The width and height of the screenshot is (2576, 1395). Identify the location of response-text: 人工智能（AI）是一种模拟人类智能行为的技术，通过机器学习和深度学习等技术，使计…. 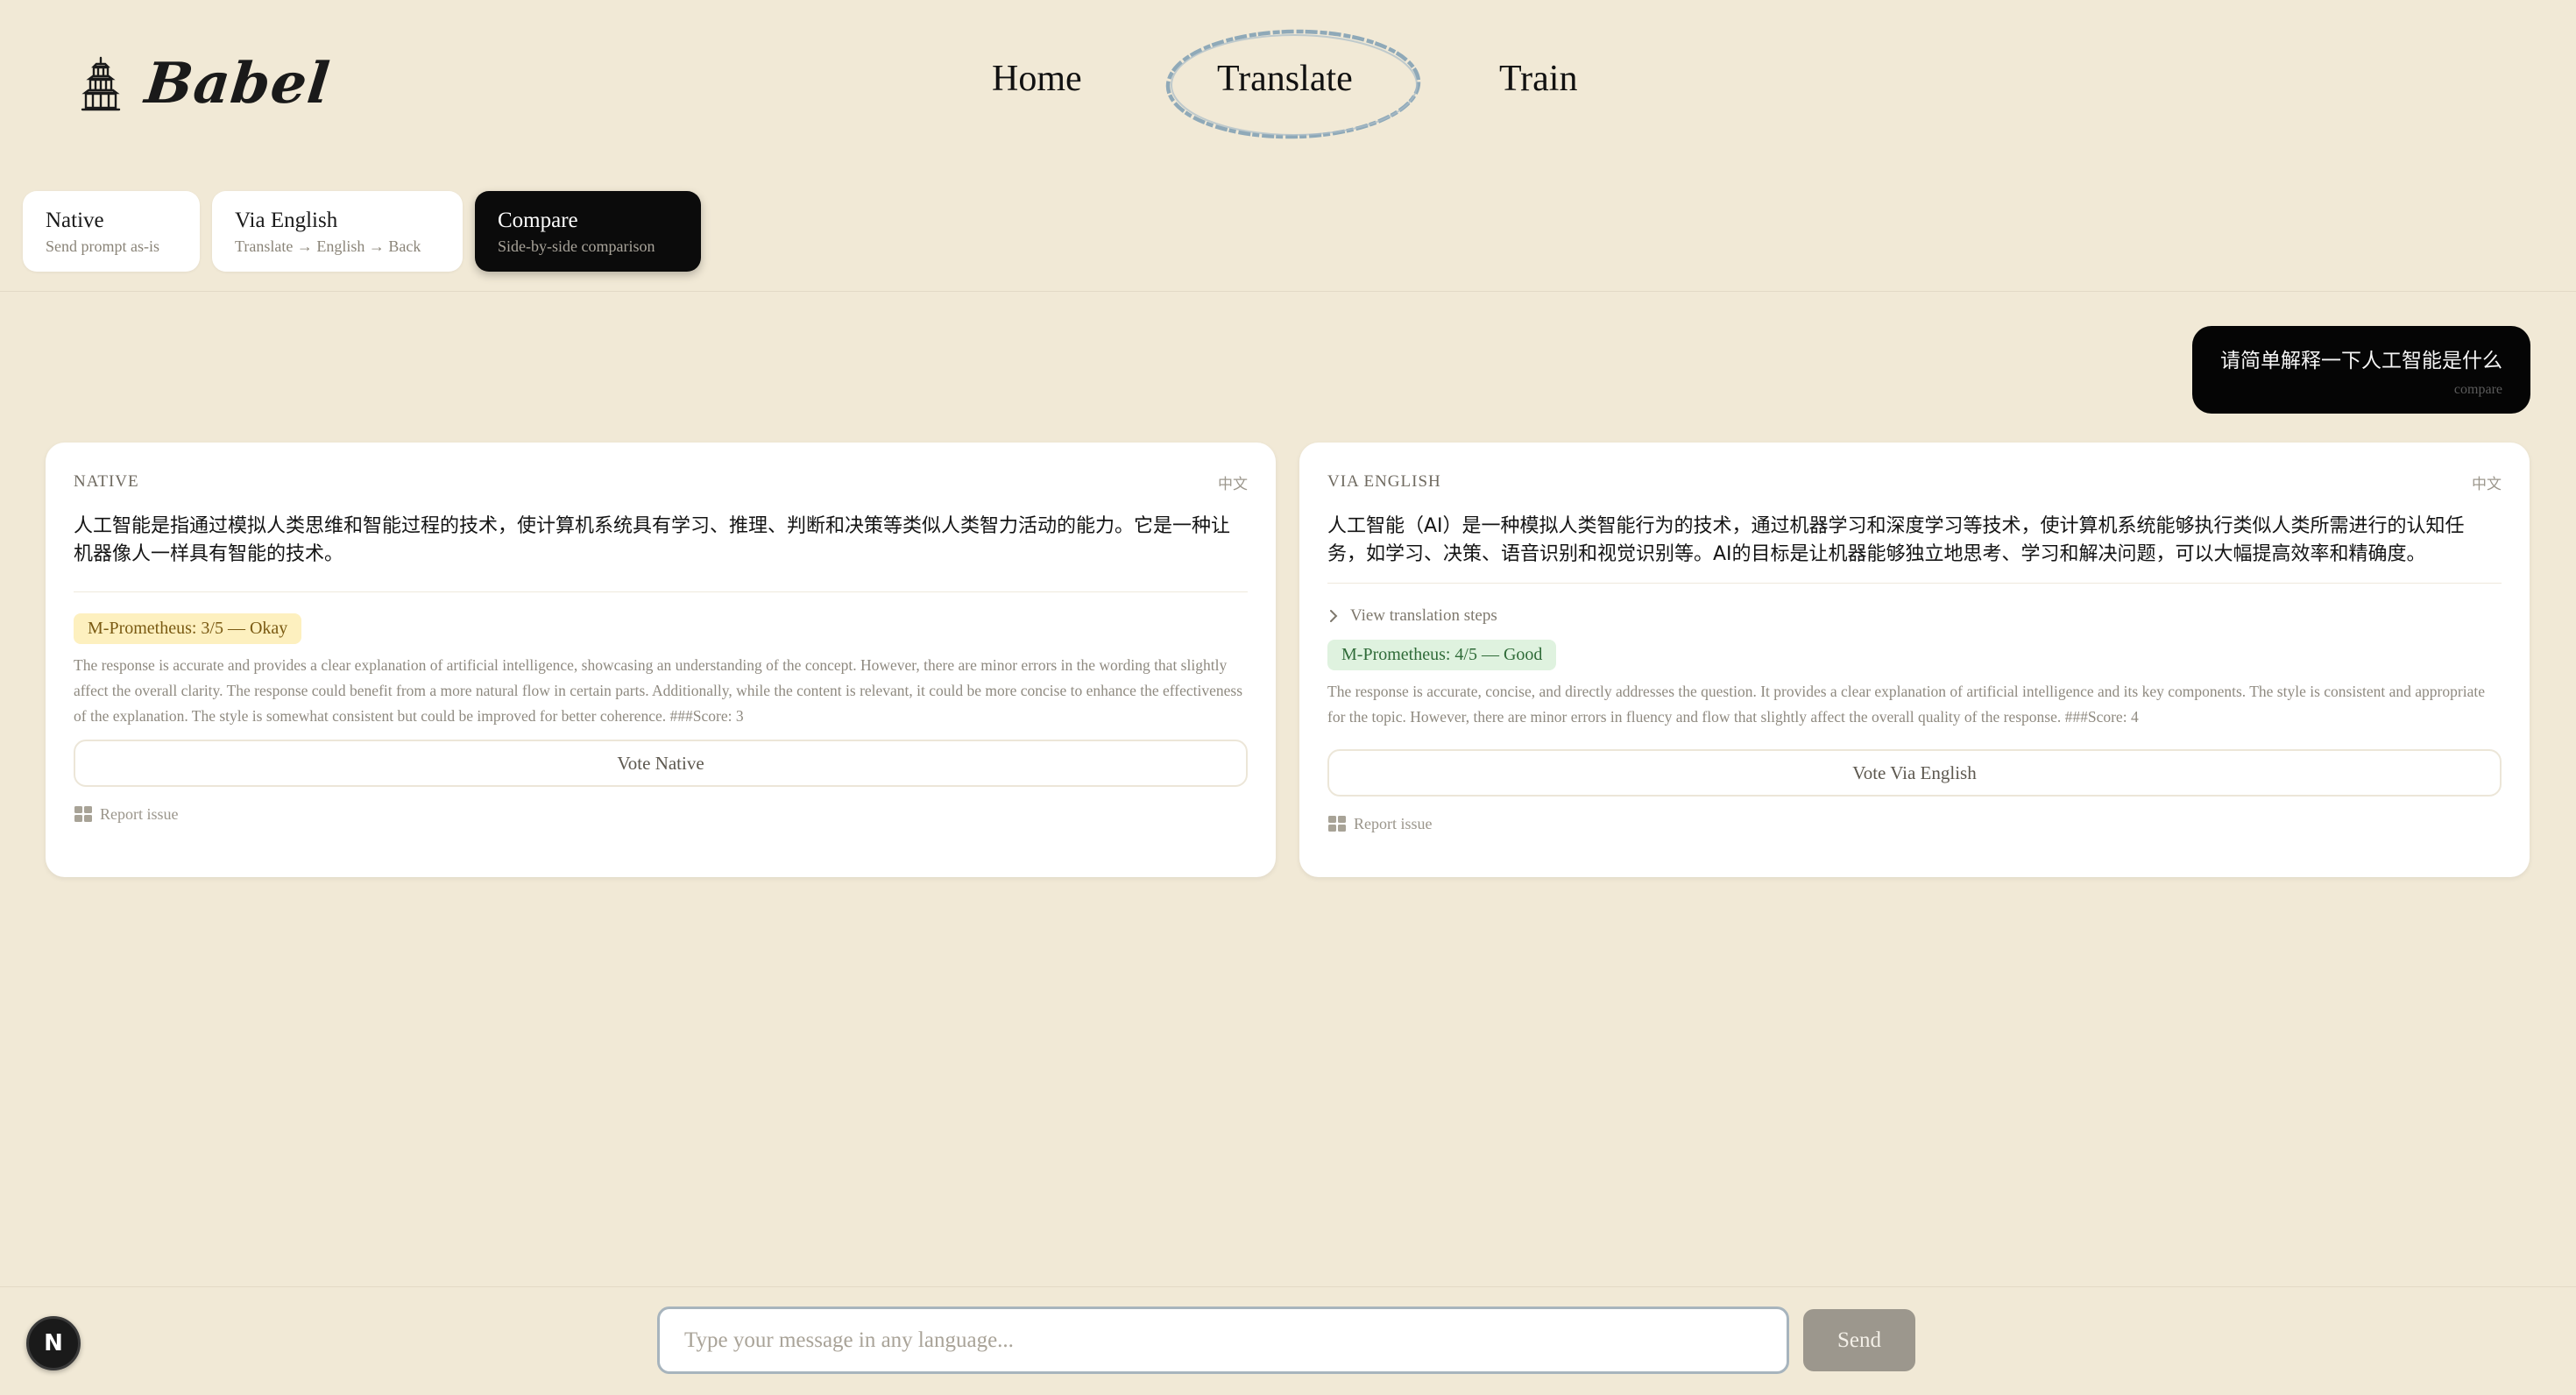
(1896, 540).